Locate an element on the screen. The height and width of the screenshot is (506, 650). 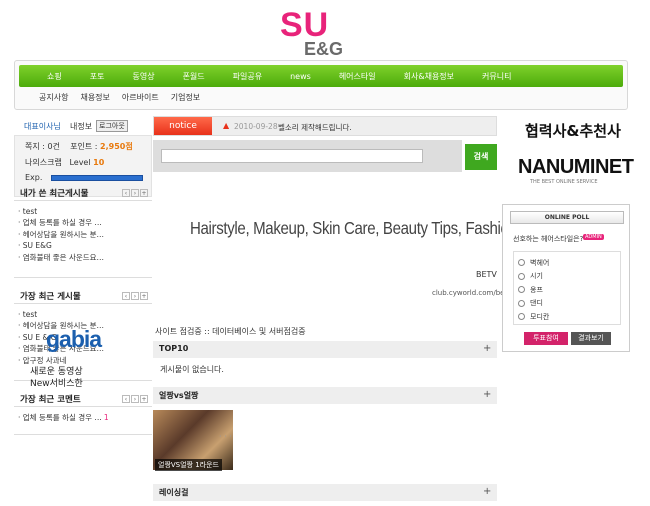
exp-progress-bar is located at coordinates (97, 178).